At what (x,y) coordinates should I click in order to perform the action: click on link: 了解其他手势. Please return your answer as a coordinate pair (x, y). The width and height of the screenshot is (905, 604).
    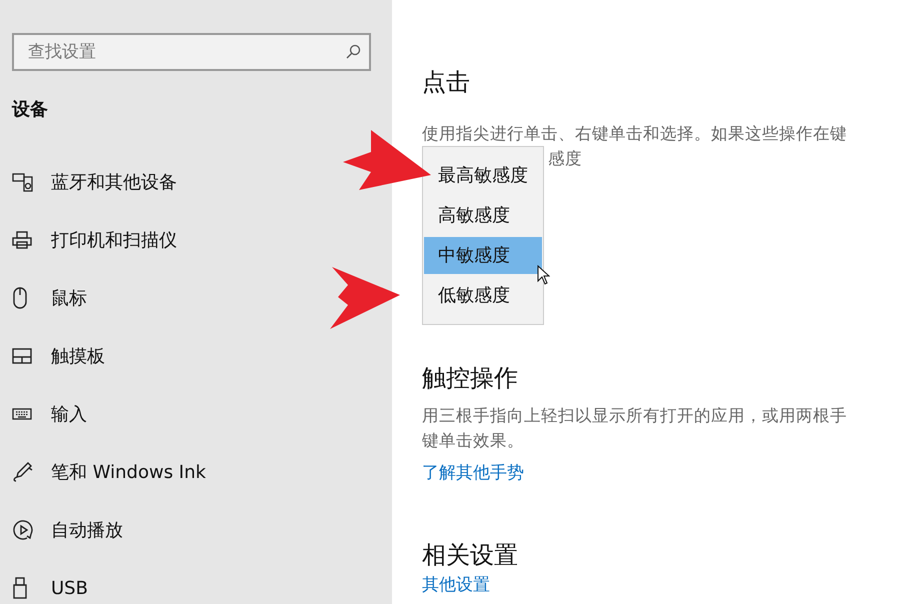
    Looking at the image, I should click on (473, 473).